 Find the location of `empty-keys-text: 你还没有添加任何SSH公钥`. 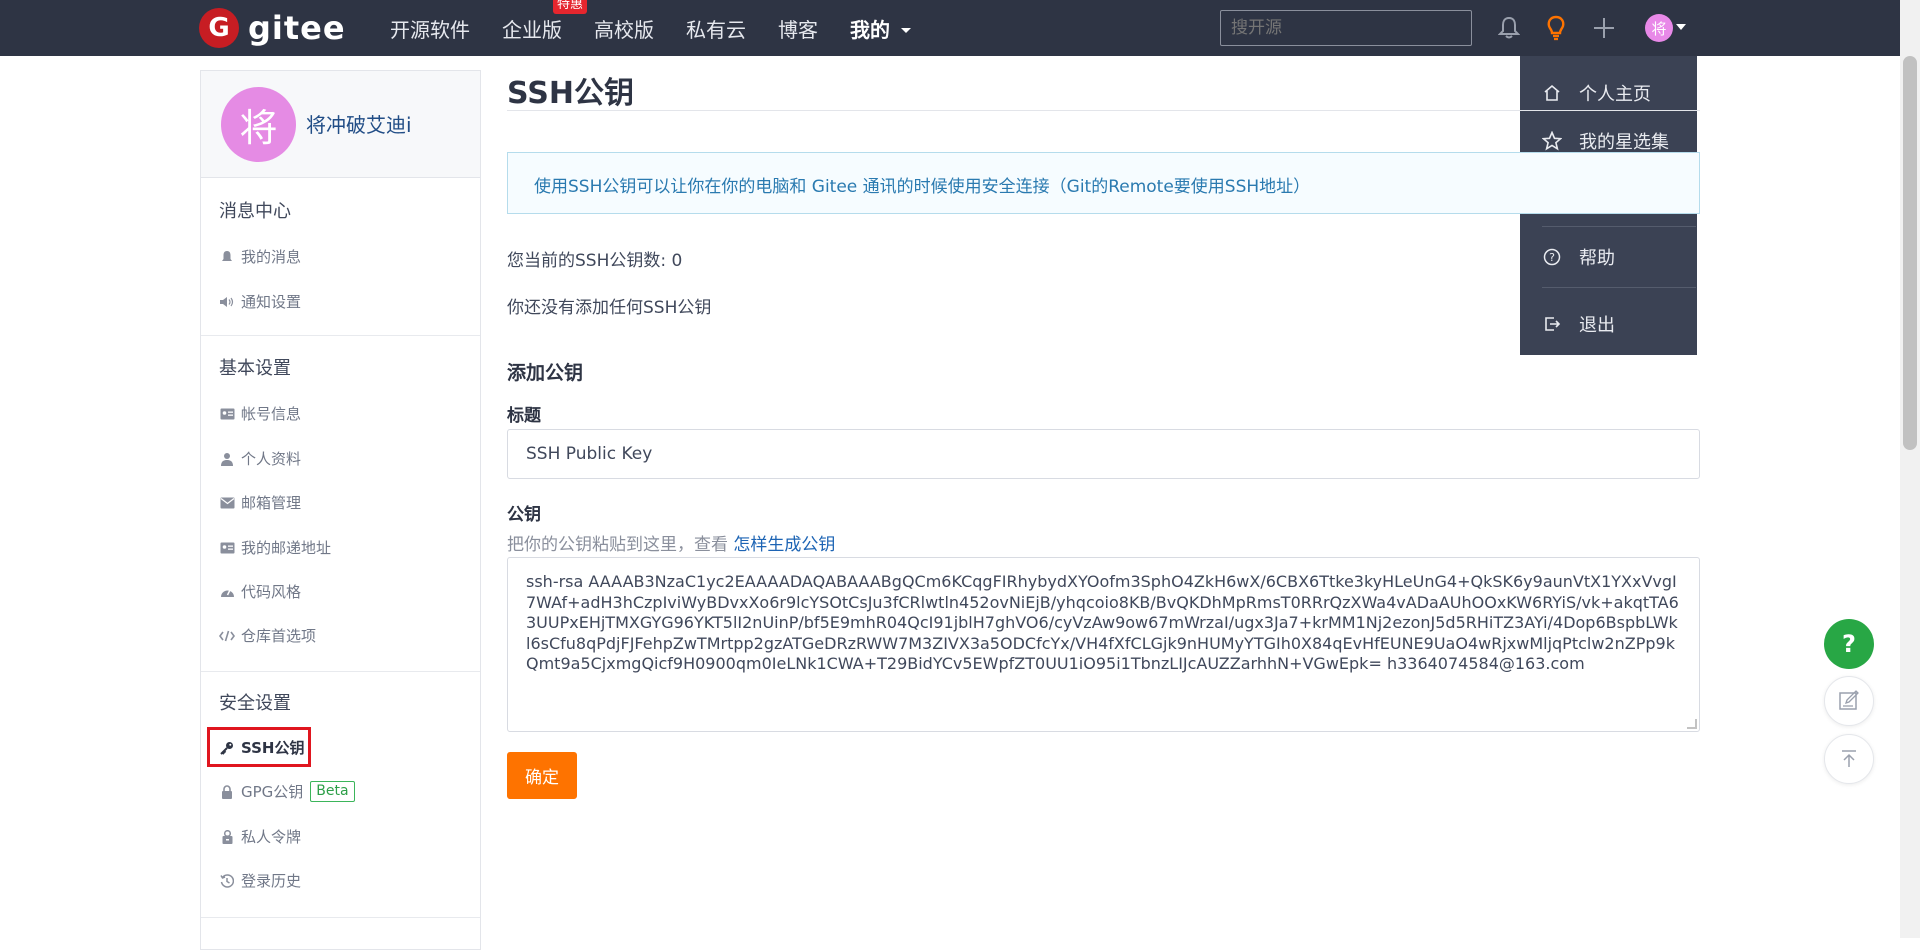

empty-keys-text: 你还没有添加任何SSH公钥 is located at coordinates (609, 308).